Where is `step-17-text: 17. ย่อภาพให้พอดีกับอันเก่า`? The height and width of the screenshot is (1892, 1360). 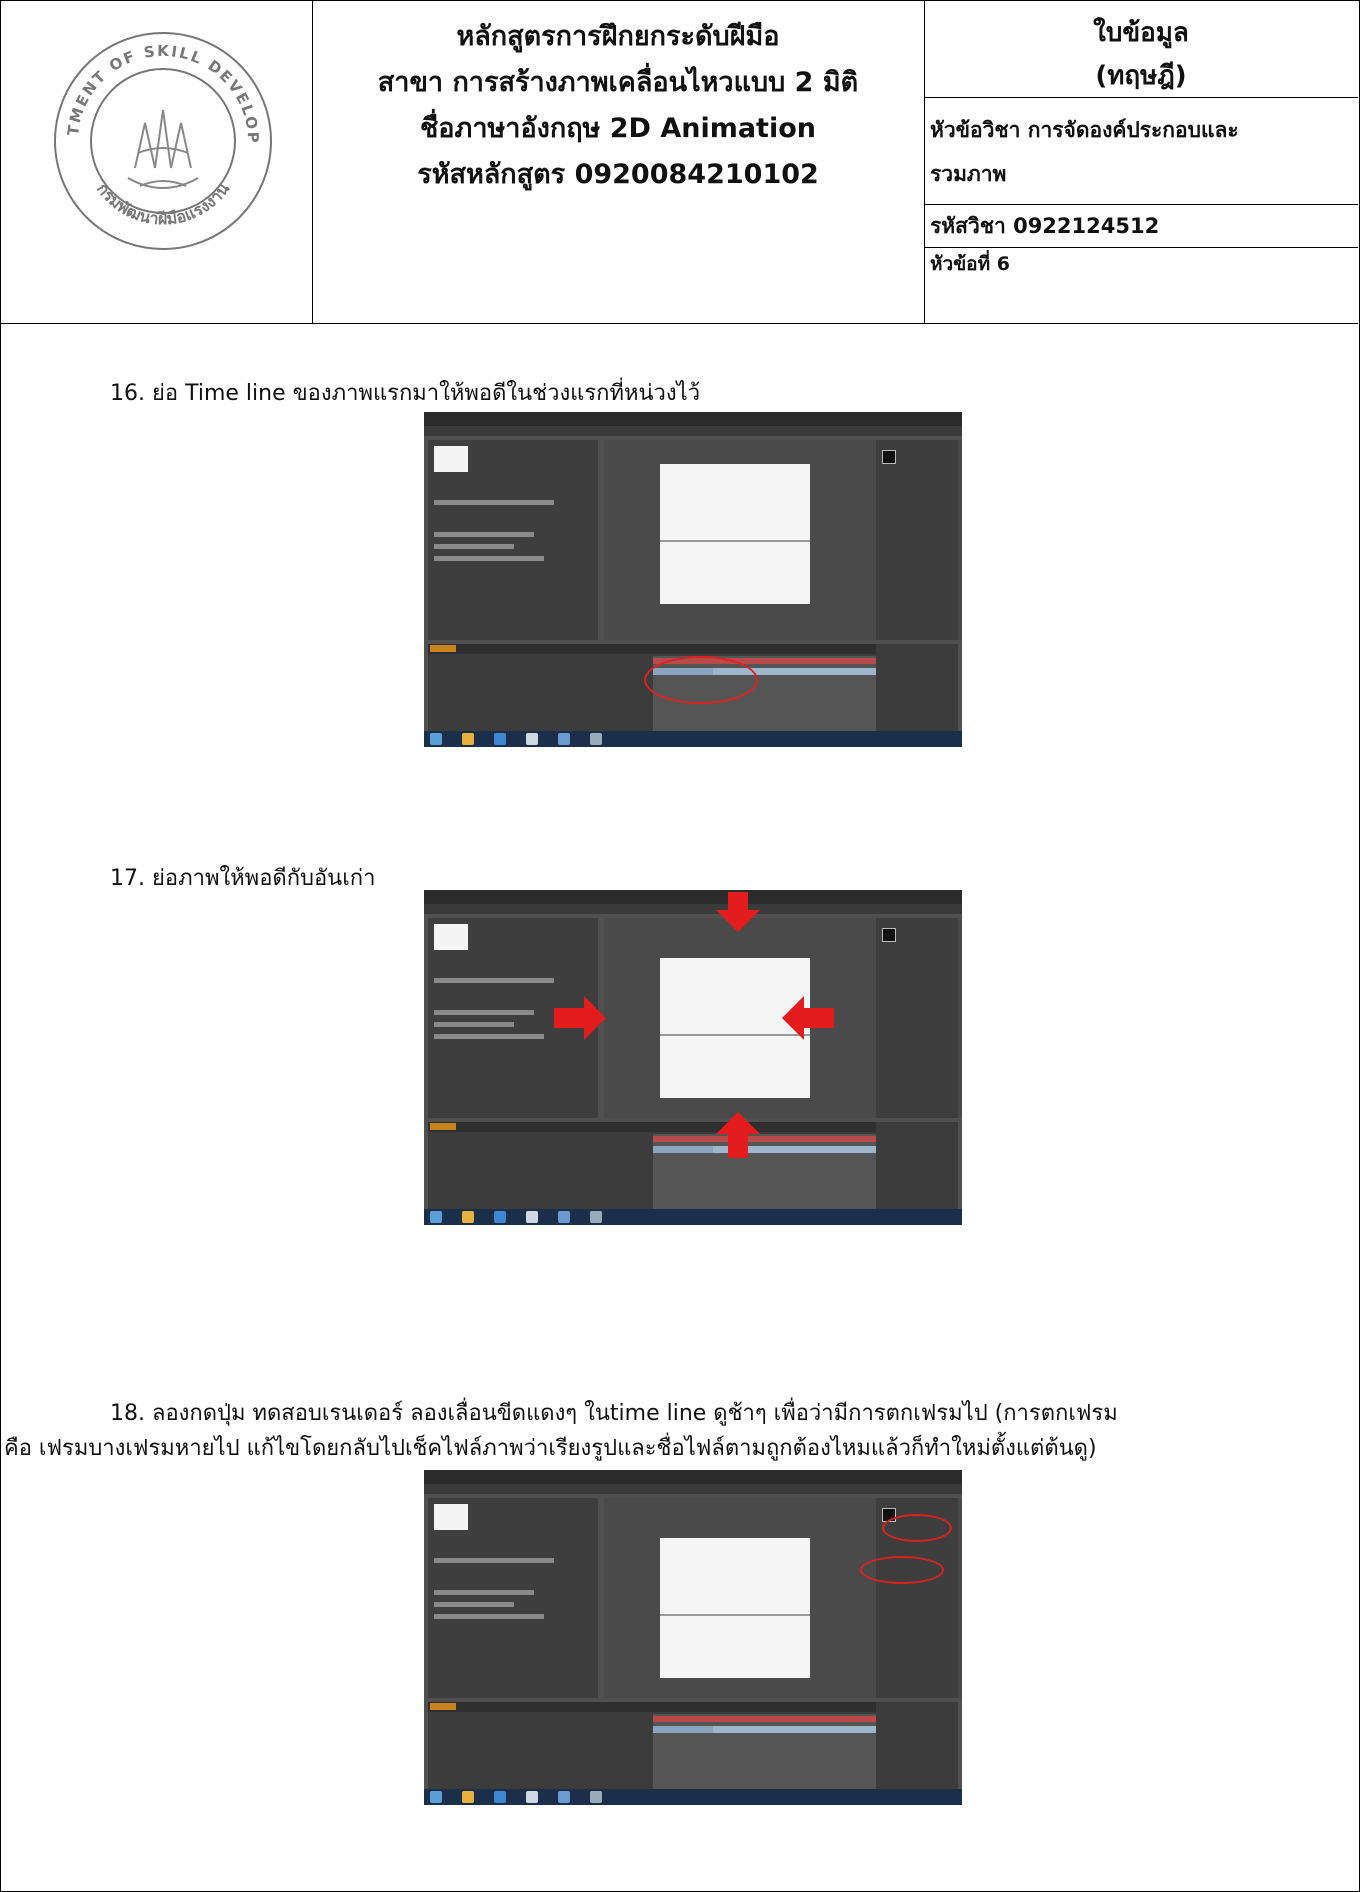
step-17-text: 17. ย่อภาพให้พอดีกับอันเก่า is located at coordinates (243, 878).